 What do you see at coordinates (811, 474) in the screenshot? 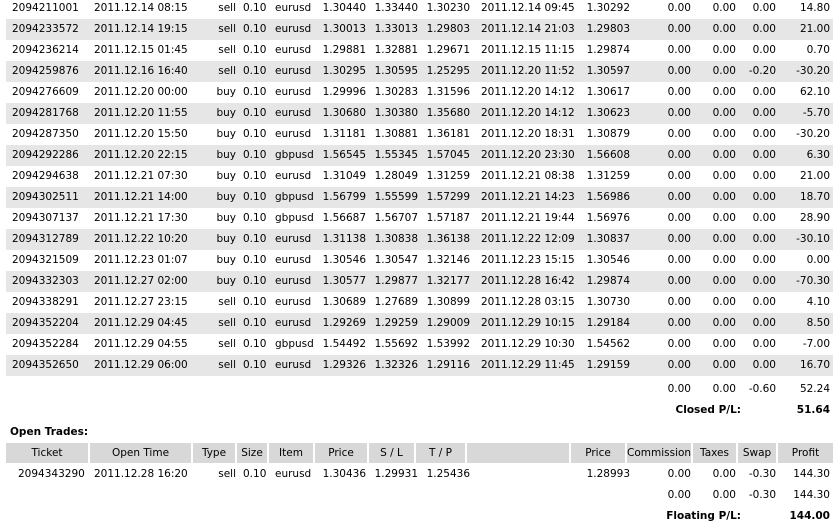
I see `profit-cell: 144.30` at bounding box center [811, 474].